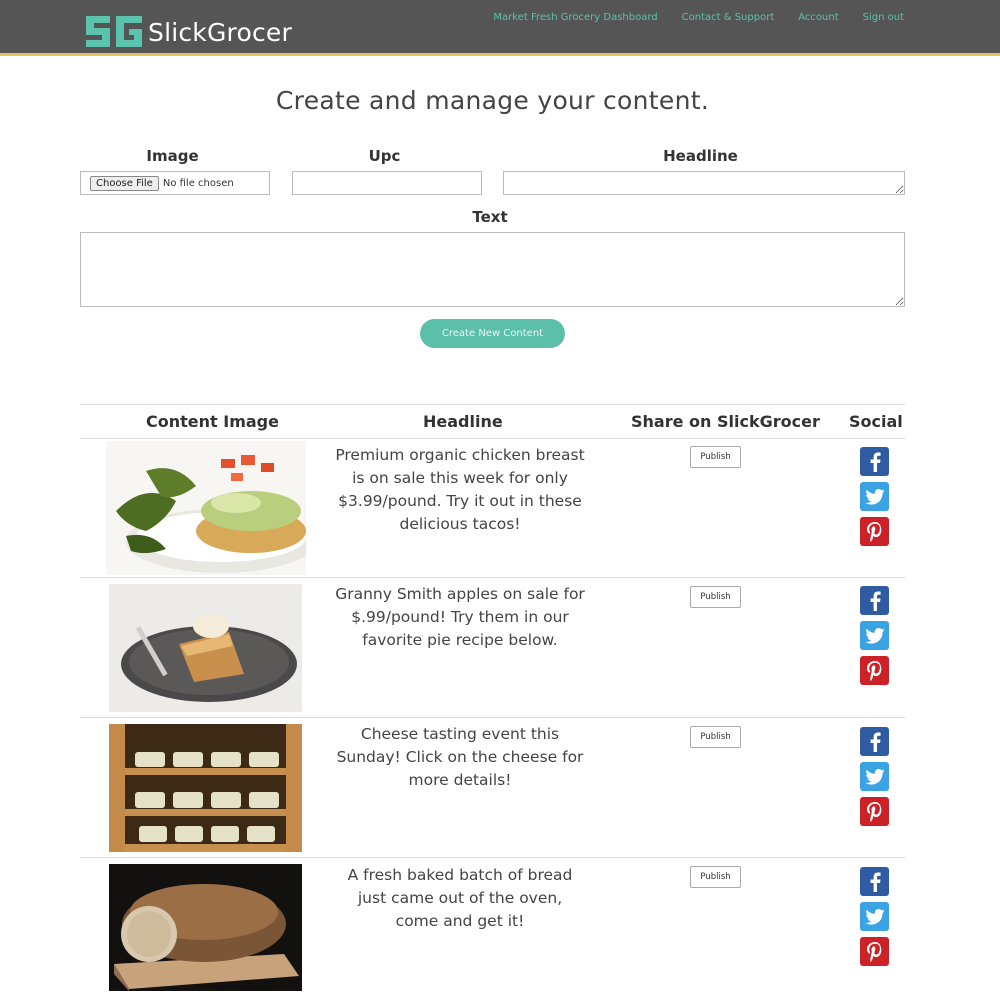 The width and height of the screenshot is (1000, 1000). I want to click on table-top-divider, so click(492, 404).